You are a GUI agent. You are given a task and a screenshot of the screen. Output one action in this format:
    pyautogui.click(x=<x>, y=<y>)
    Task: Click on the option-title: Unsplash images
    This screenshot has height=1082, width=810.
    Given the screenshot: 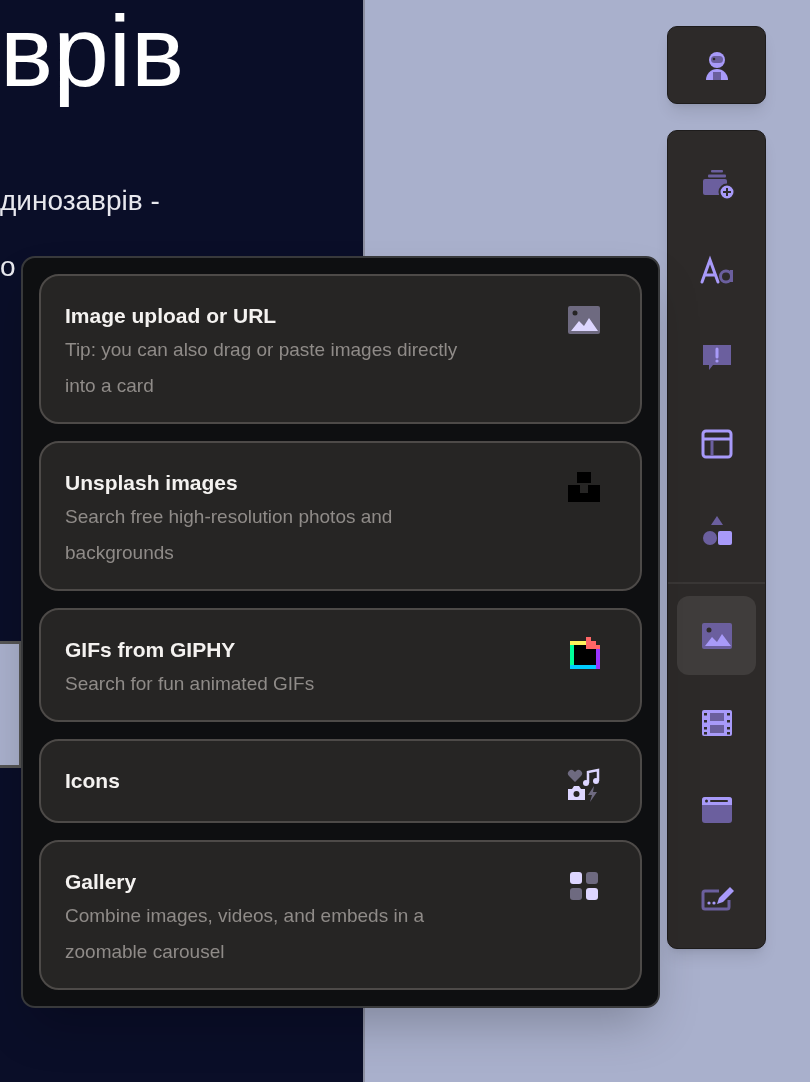 What is the action you would take?
    pyautogui.click(x=152, y=483)
    